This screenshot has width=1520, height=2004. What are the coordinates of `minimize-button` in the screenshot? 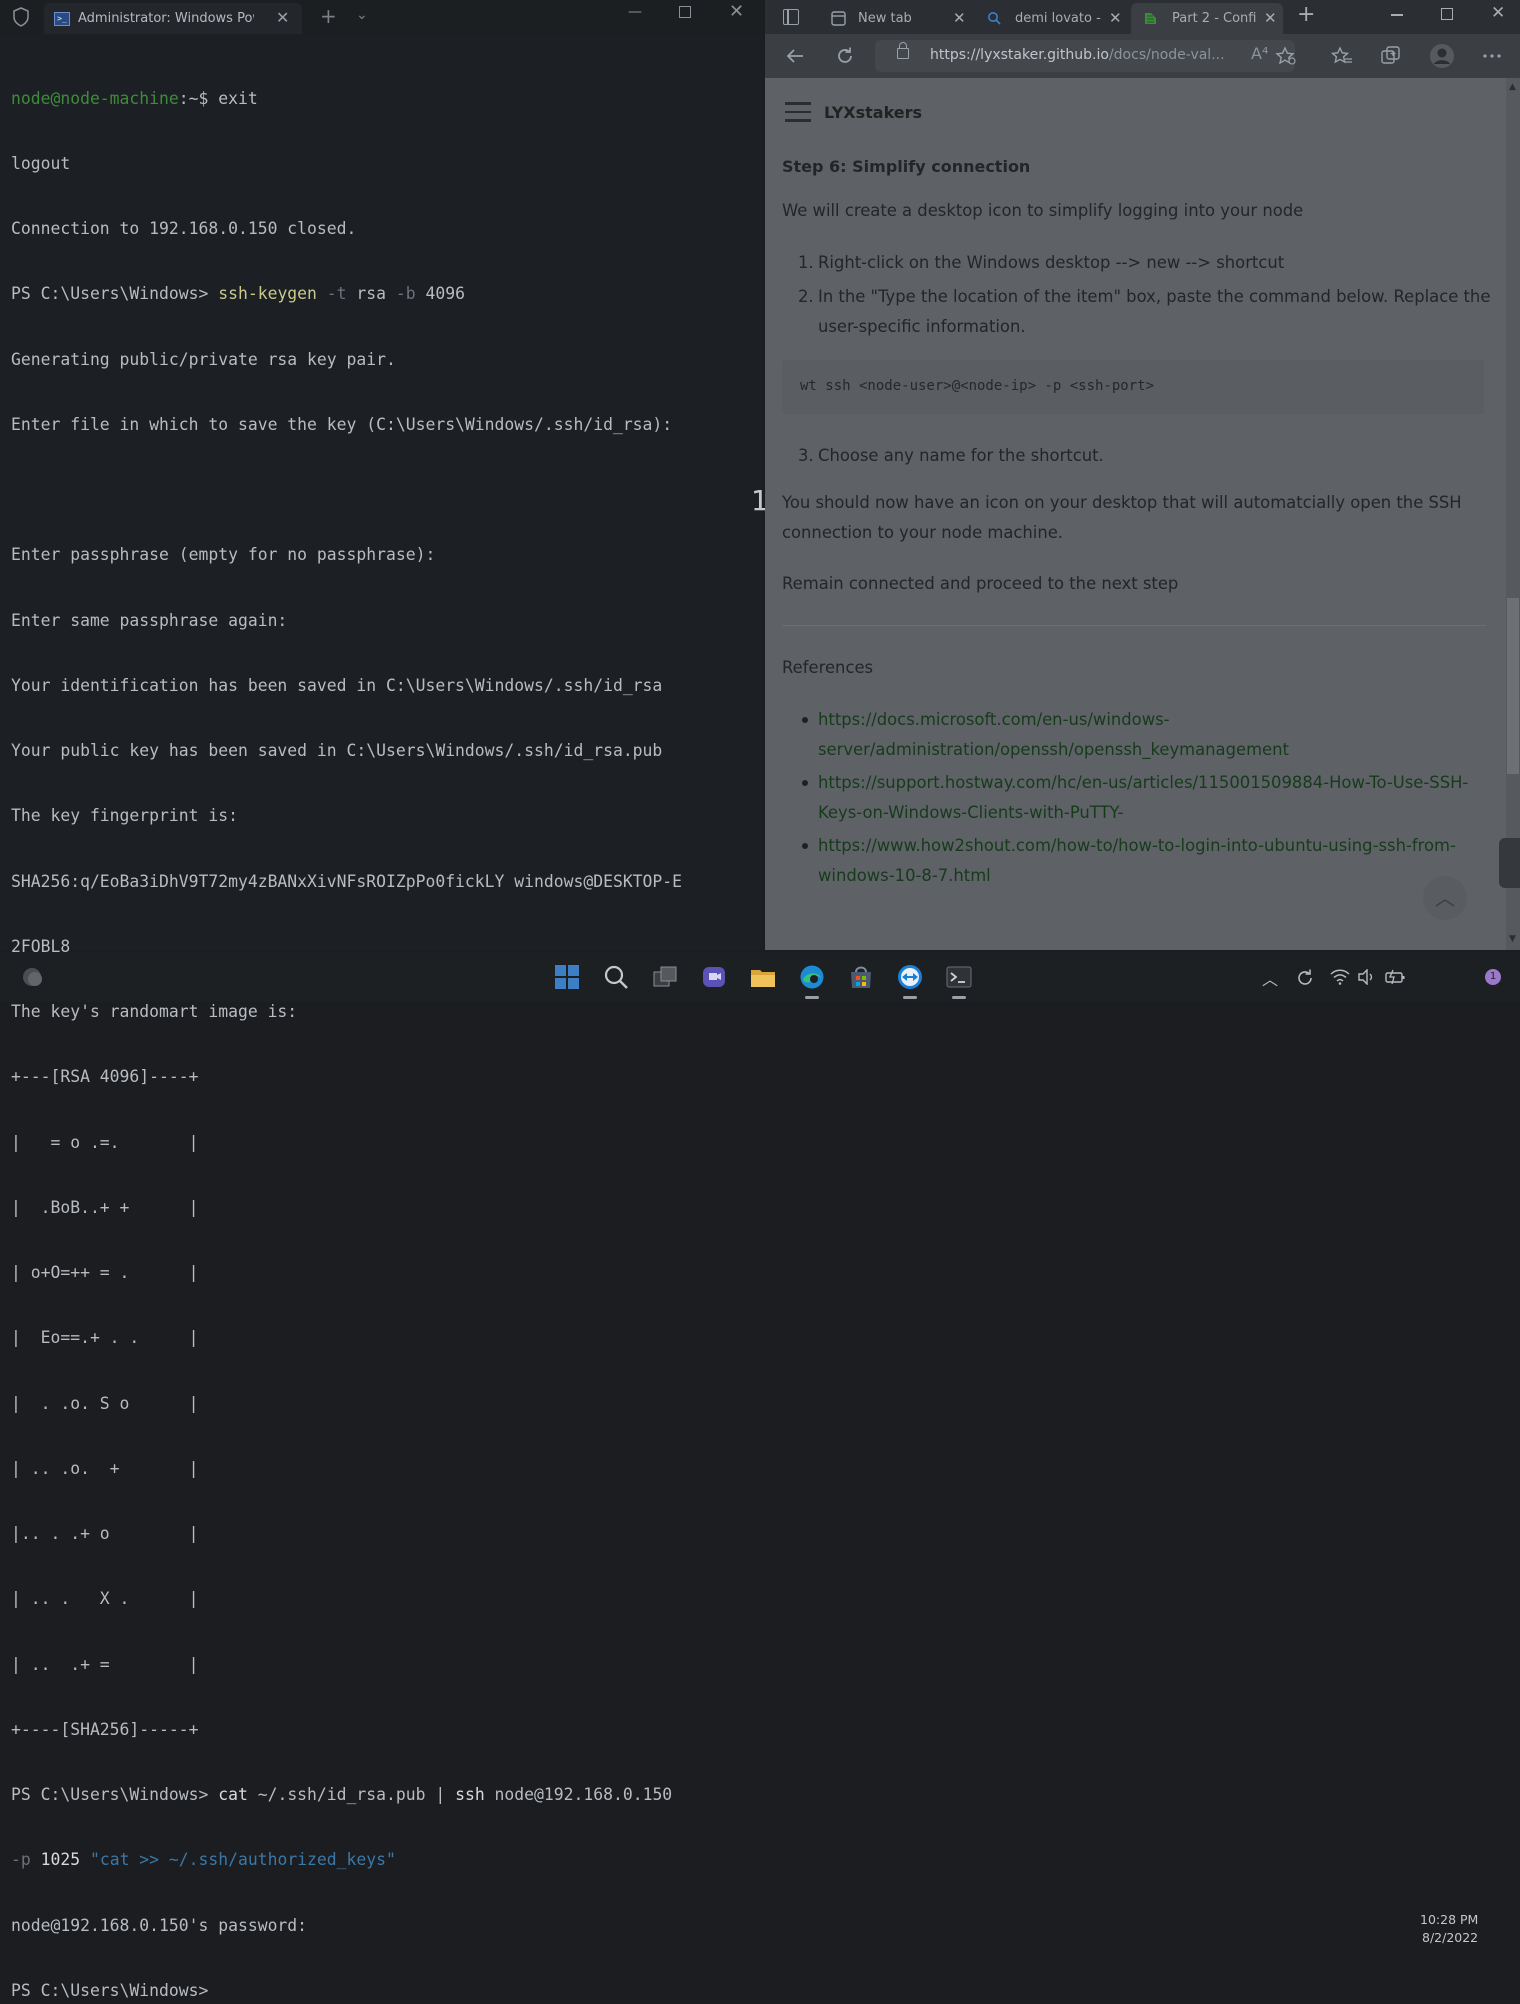 It's located at (1397, 15).